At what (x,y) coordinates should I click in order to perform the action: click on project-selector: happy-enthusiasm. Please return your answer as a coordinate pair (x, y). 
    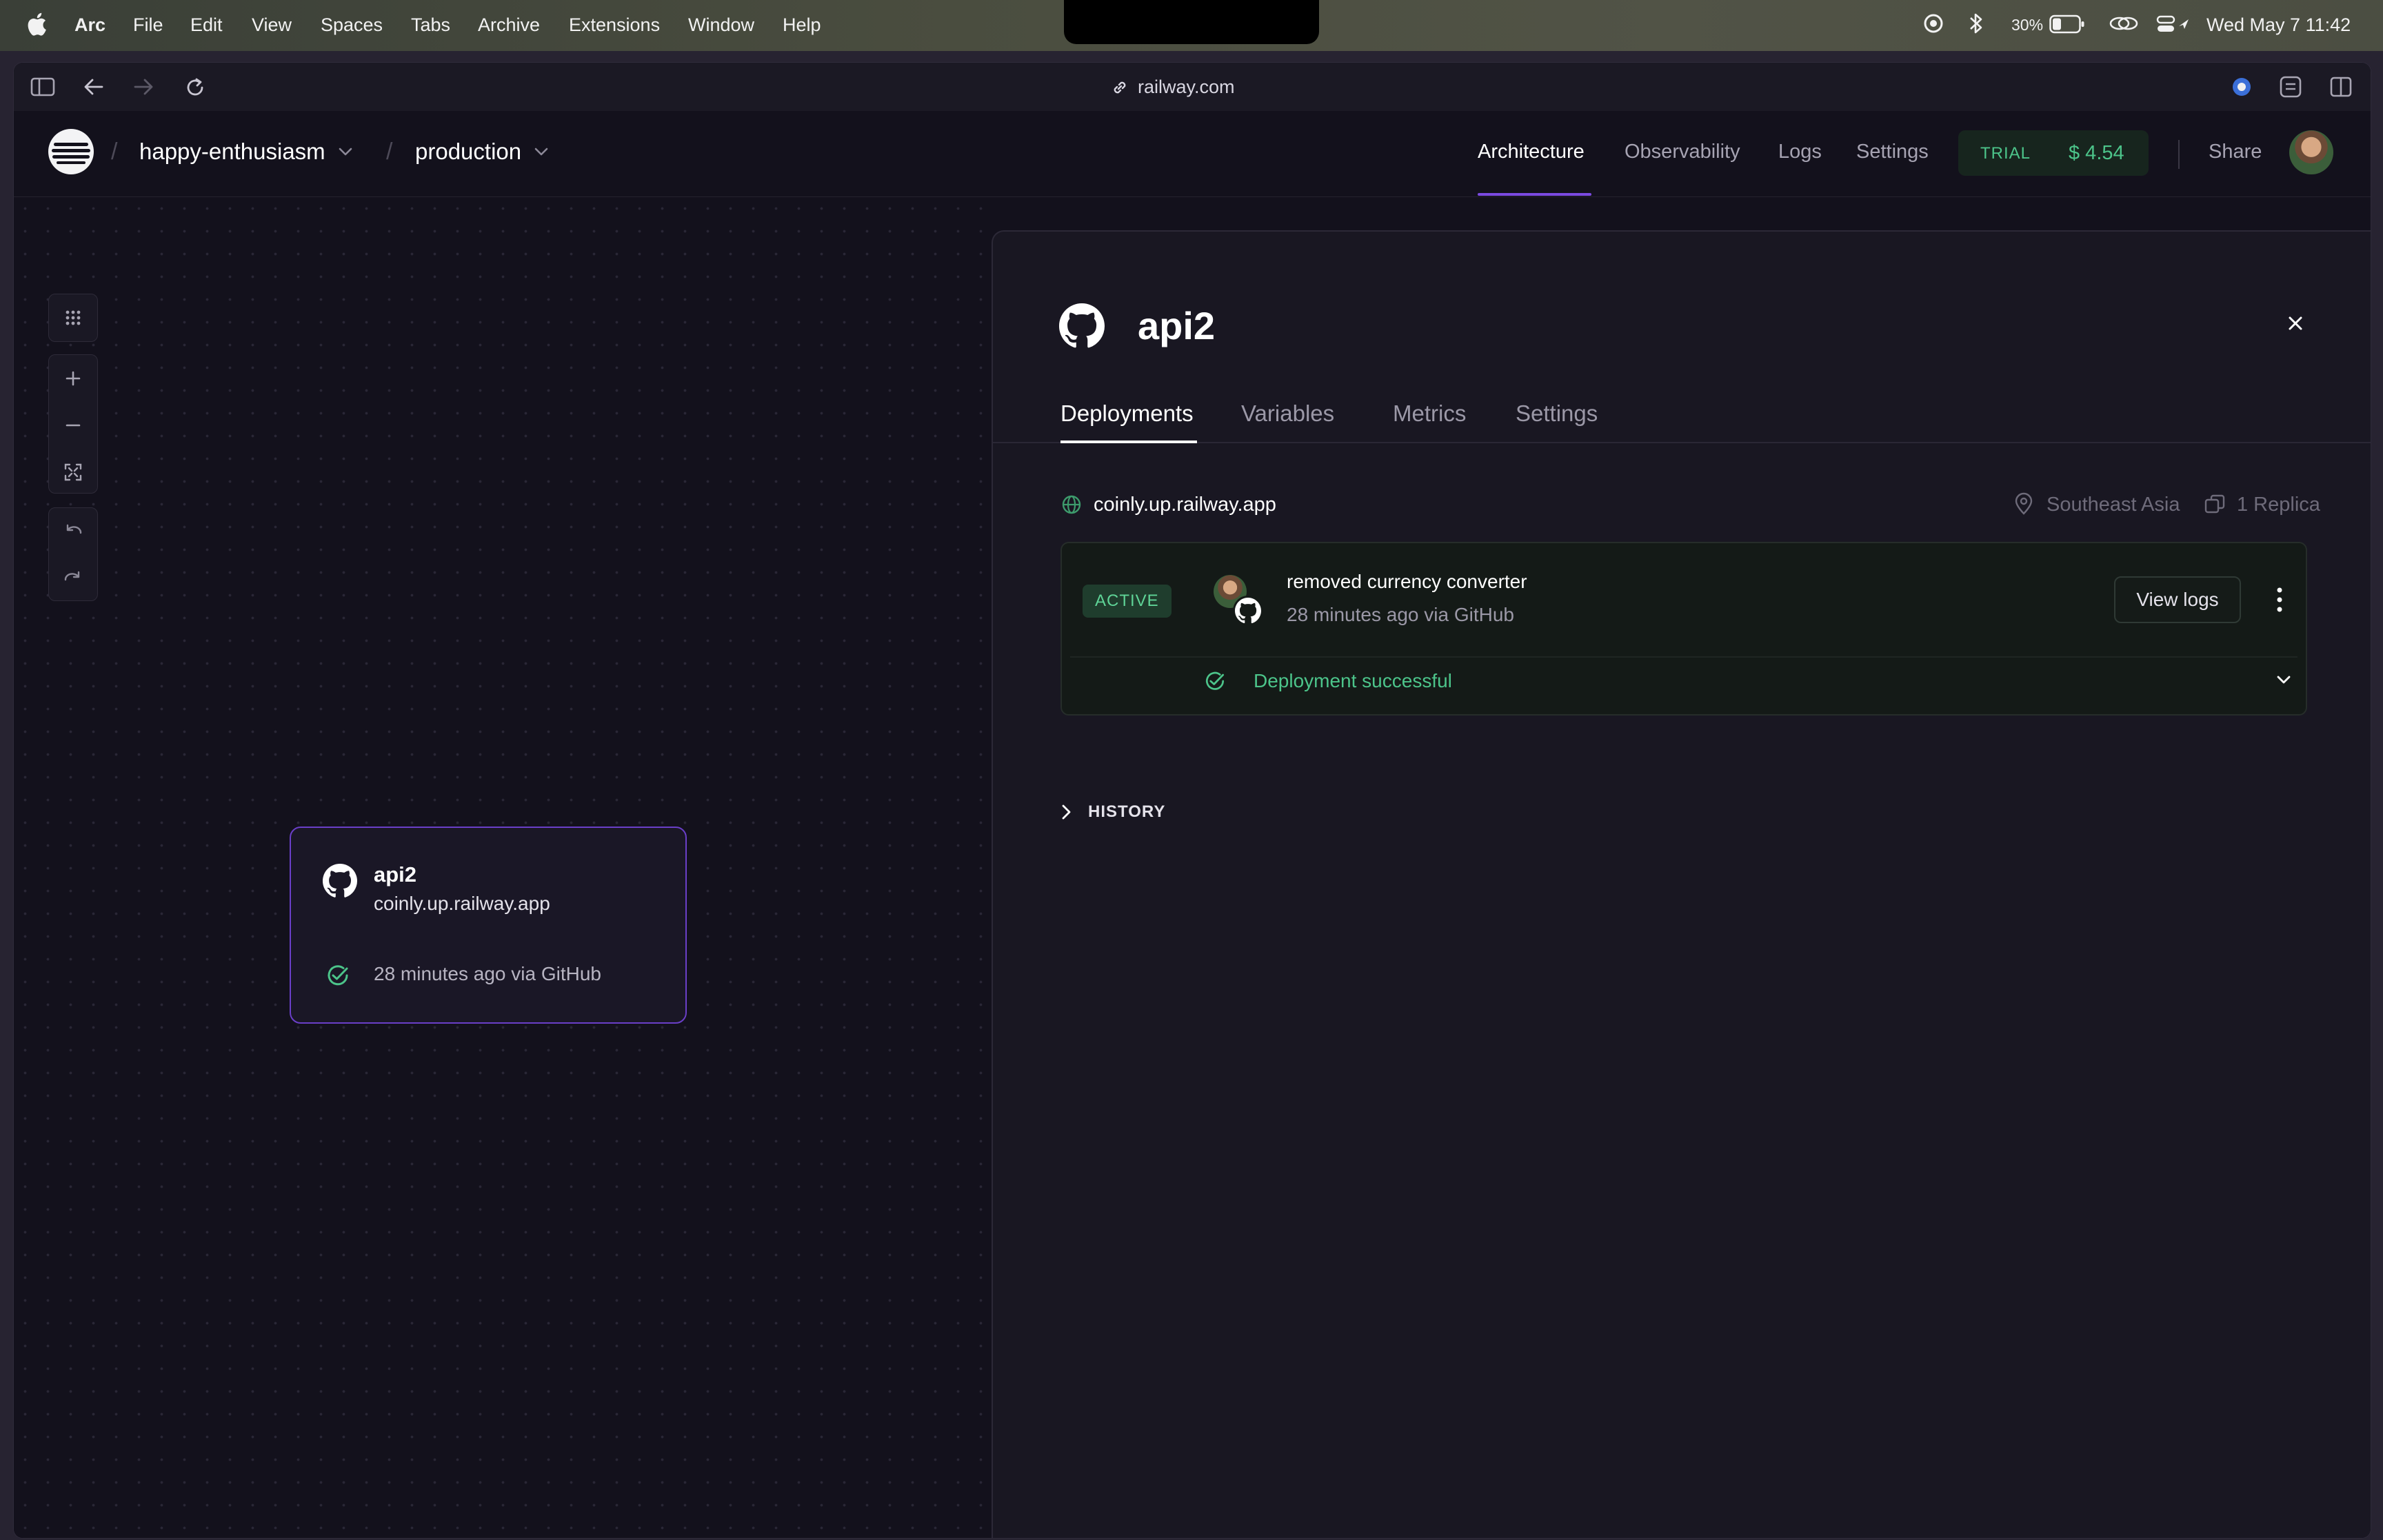
    Looking at the image, I should click on (246, 152).